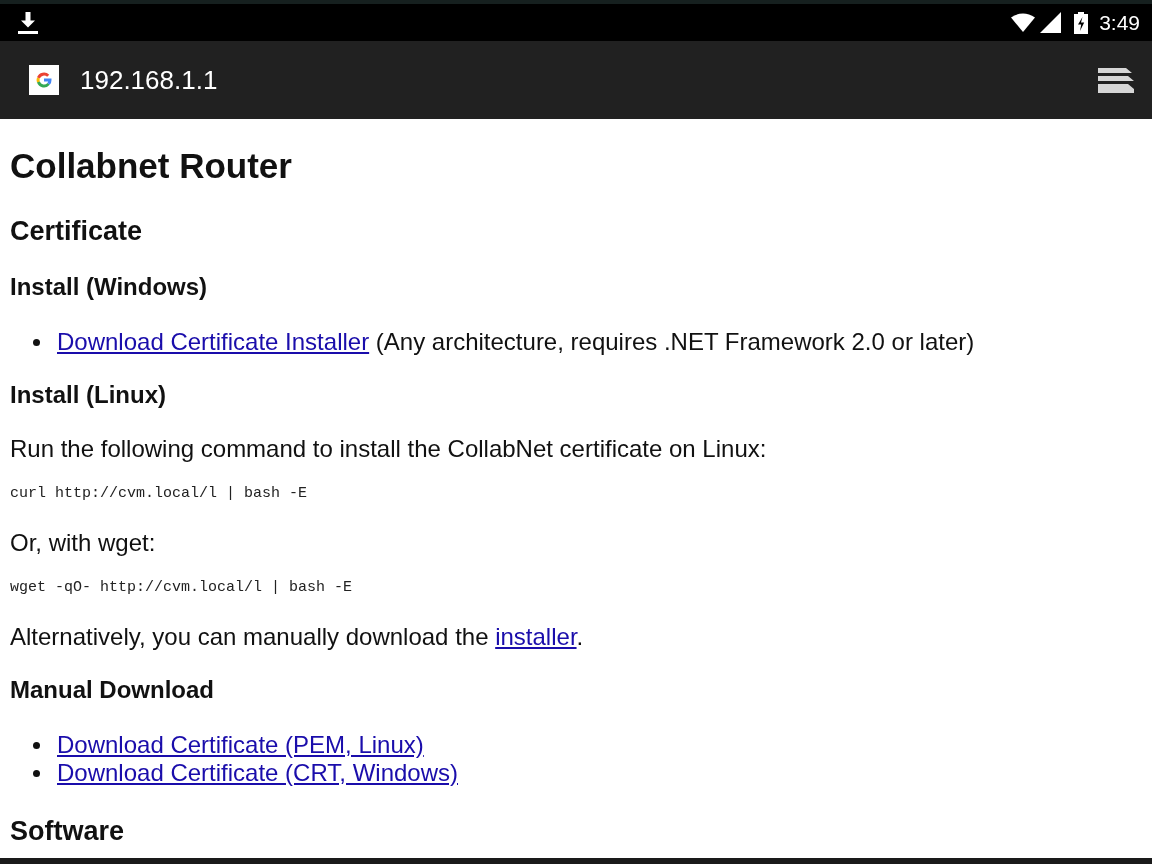  What do you see at coordinates (213, 341) in the screenshot?
I see `link: Download Certificate Installer` at bounding box center [213, 341].